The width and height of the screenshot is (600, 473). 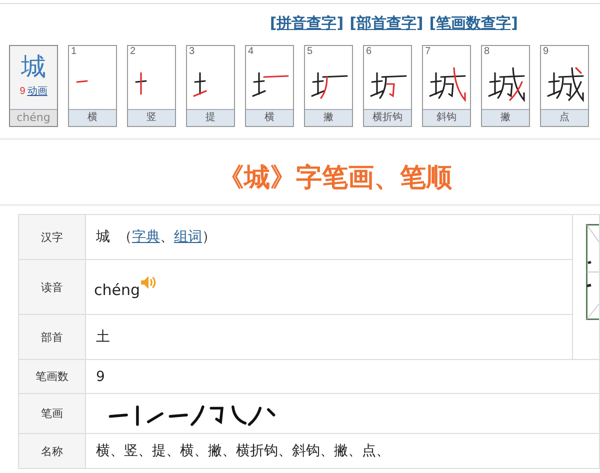 What do you see at coordinates (387, 117) in the screenshot?
I see `stroke-name: 横折钩` at bounding box center [387, 117].